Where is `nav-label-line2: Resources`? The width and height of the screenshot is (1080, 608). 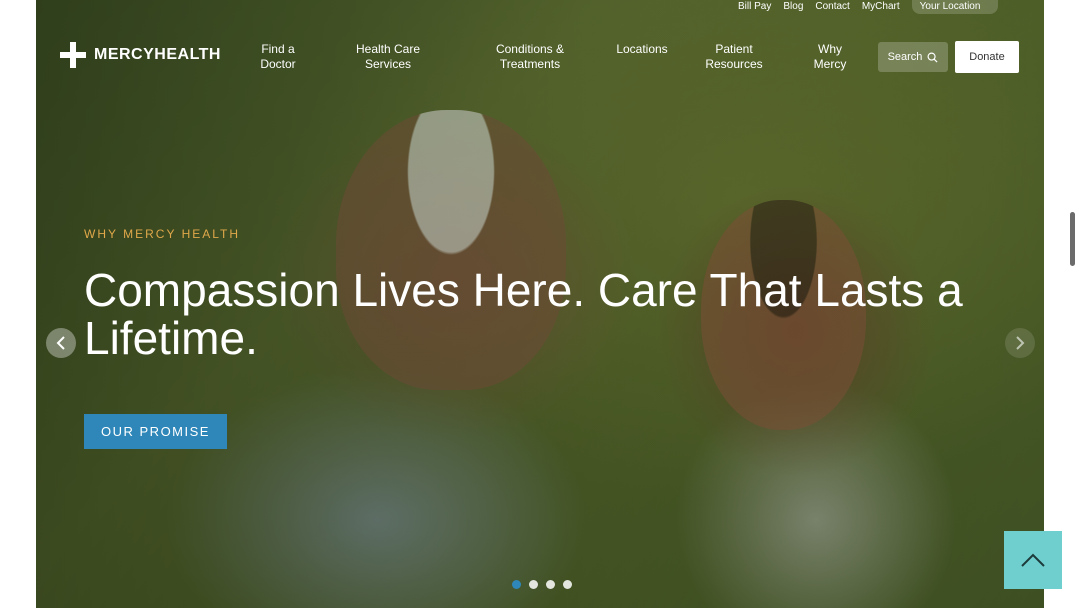
nav-label-line2: Resources is located at coordinates (734, 64).